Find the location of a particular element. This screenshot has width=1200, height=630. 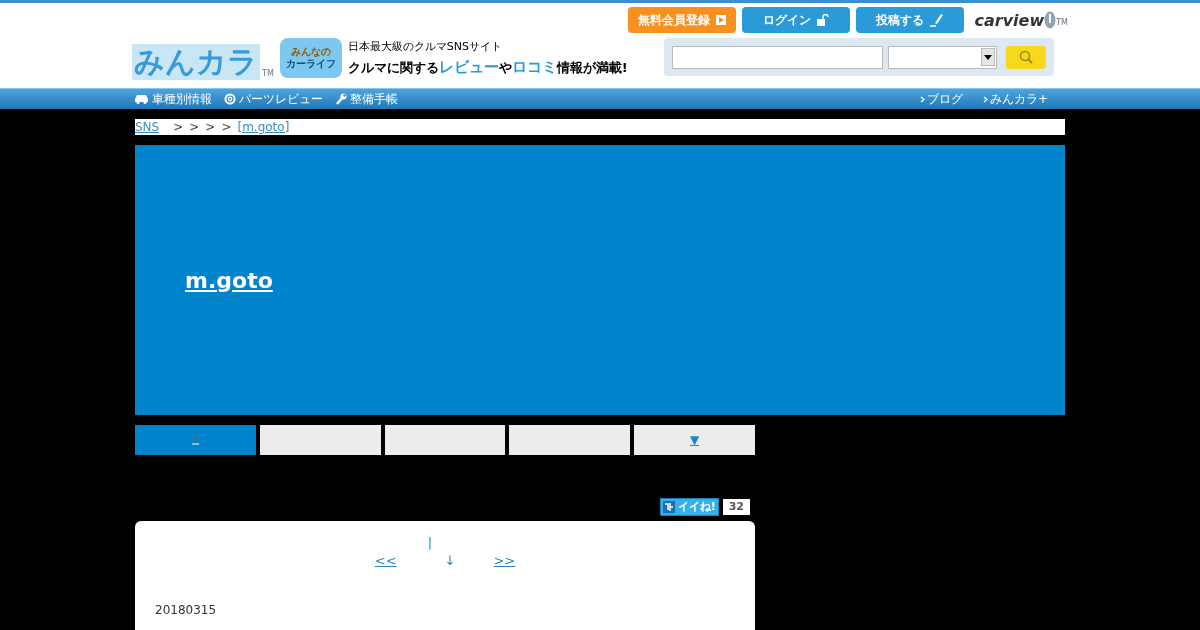

wrench-icon is located at coordinates (341, 99).